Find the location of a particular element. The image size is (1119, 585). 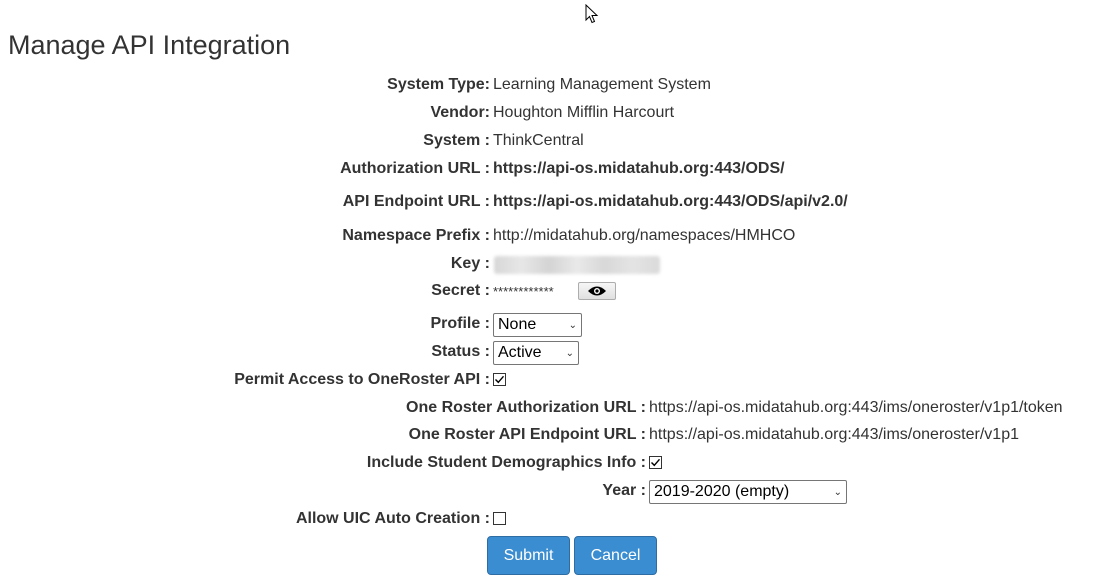

oneroster-auth-url-label: One Roster Authorization URL : is located at coordinates (526, 407).